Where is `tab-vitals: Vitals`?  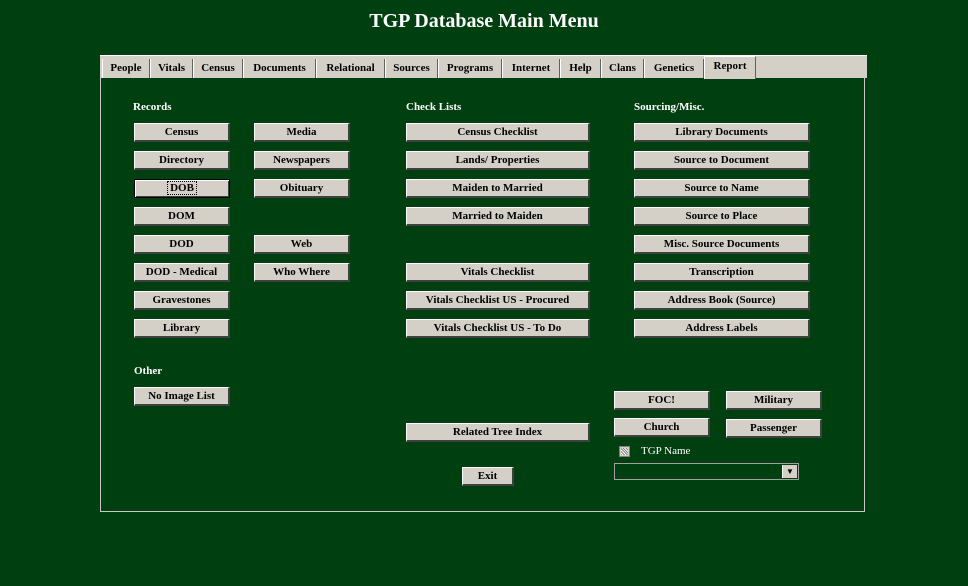 tab-vitals: Vitals is located at coordinates (171, 68).